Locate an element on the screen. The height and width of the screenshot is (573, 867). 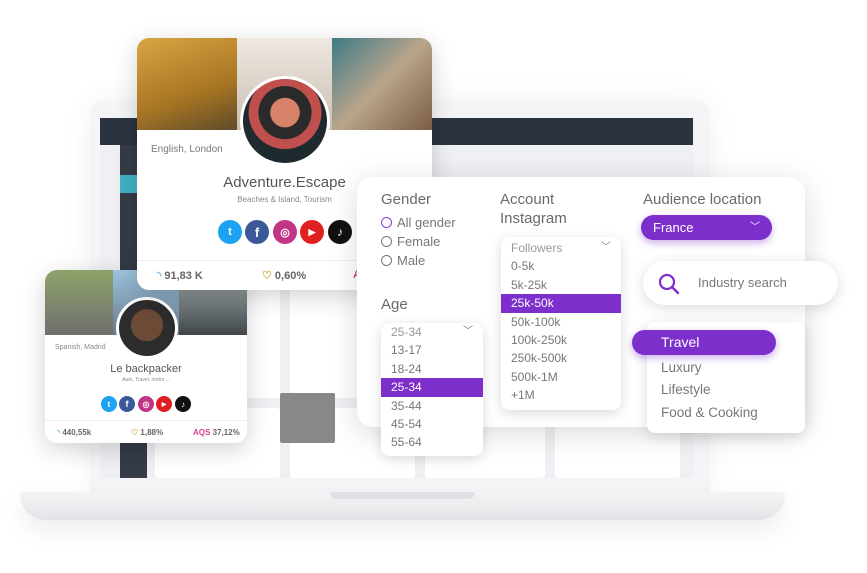
radio-all-gender: All gender is located at coordinates (418, 222).